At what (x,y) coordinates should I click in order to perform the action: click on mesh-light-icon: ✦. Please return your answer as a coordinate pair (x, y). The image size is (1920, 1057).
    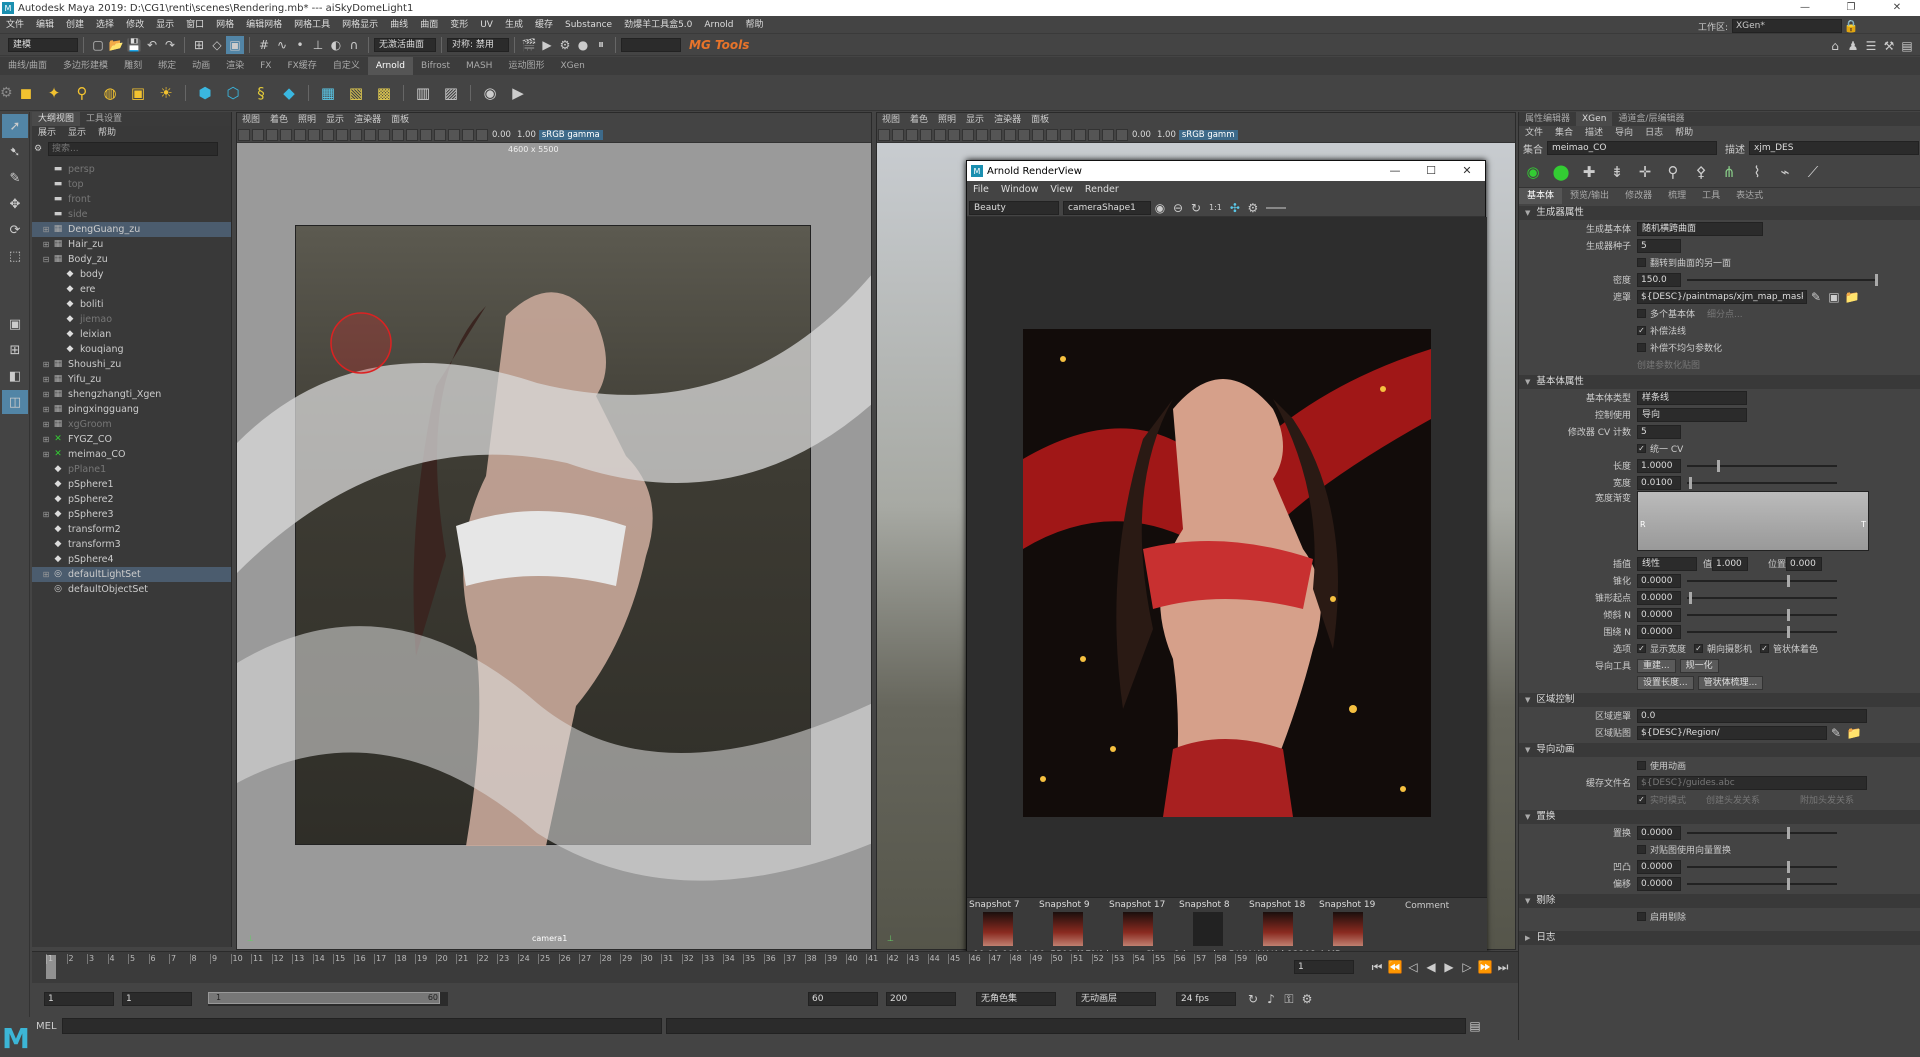
    Looking at the image, I should click on (54, 93).